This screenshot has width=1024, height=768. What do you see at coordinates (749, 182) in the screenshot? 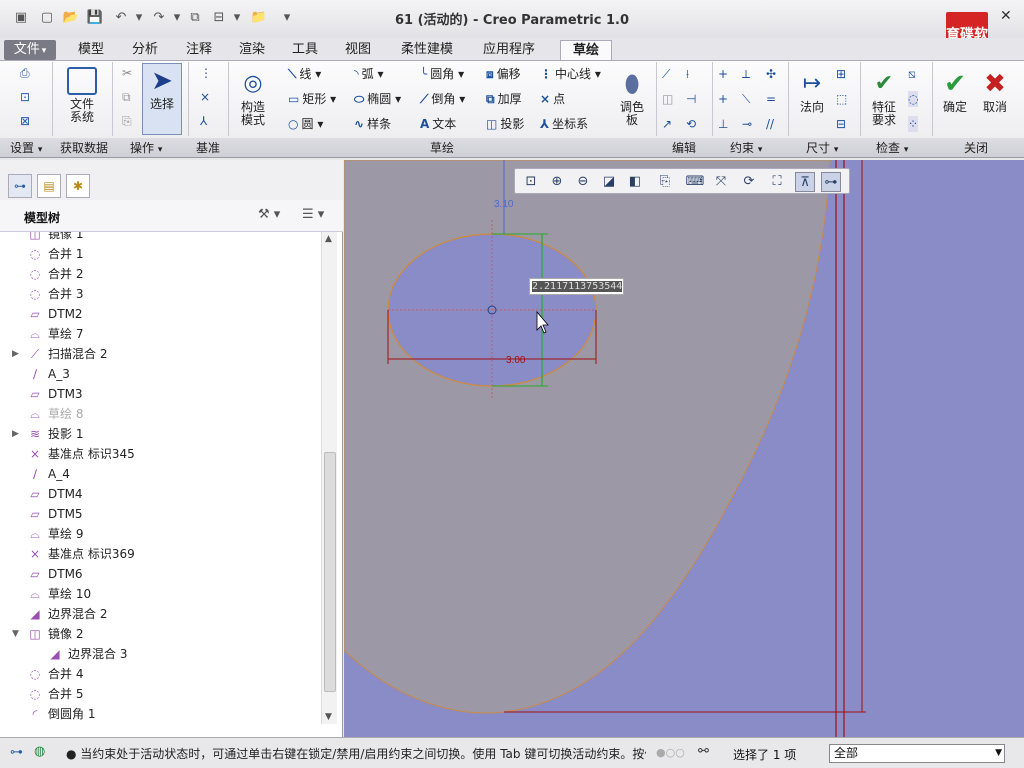
I see `spin-center-icon: ⟳` at bounding box center [749, 182].